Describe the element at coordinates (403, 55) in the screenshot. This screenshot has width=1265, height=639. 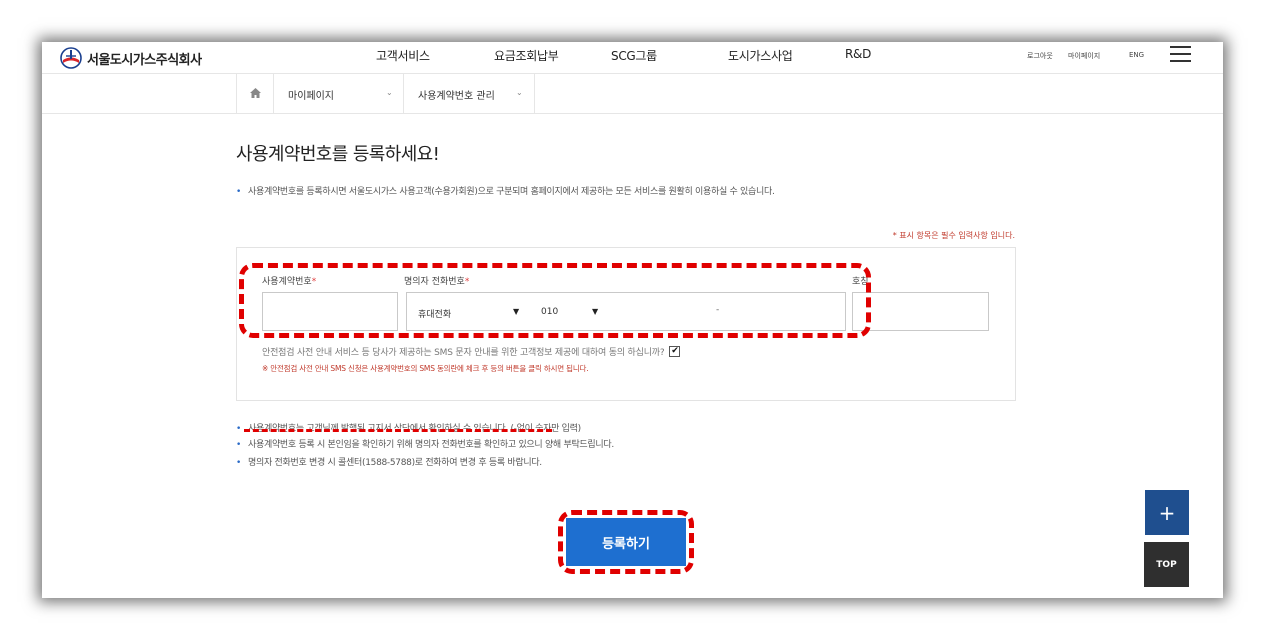
I see `menu-customer-service: 고객서비스` at that location.